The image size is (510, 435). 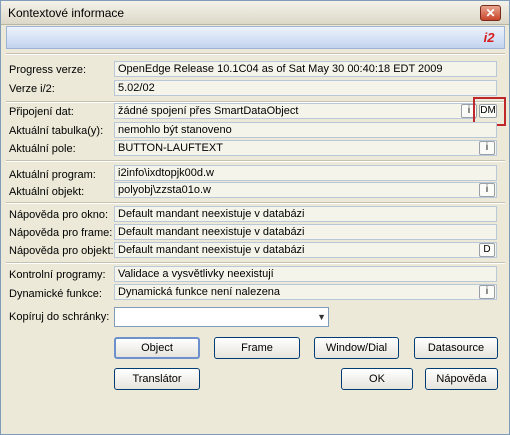 I want to click on chevron-down-icon: ▼, so click(x=321, y=317).